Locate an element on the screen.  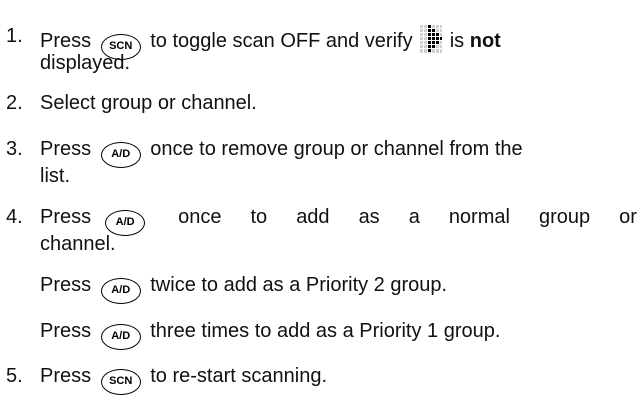
step-2-line-1: Select group or channel. is located at coordinates (148, 103).